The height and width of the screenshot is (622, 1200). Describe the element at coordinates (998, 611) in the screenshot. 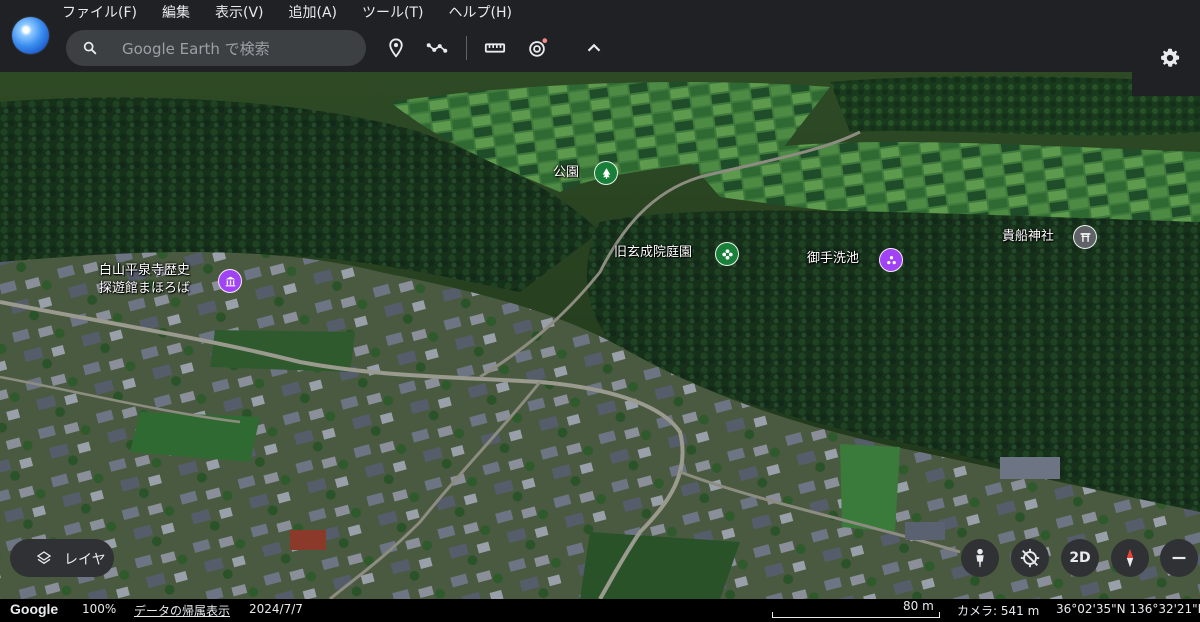

I see `camera-altitude: カメラ: 541 m` at that location.